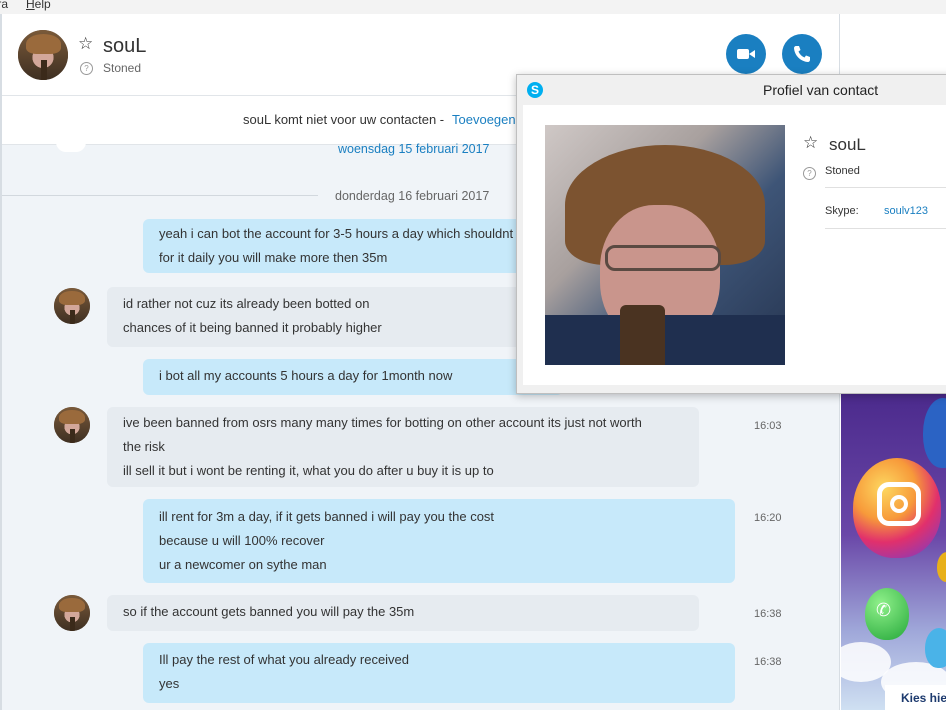  What do you see at coordinates (768, 518) in the screenshot?
I see `message-timestamp: 16:20` at bounding box center [768, 518].